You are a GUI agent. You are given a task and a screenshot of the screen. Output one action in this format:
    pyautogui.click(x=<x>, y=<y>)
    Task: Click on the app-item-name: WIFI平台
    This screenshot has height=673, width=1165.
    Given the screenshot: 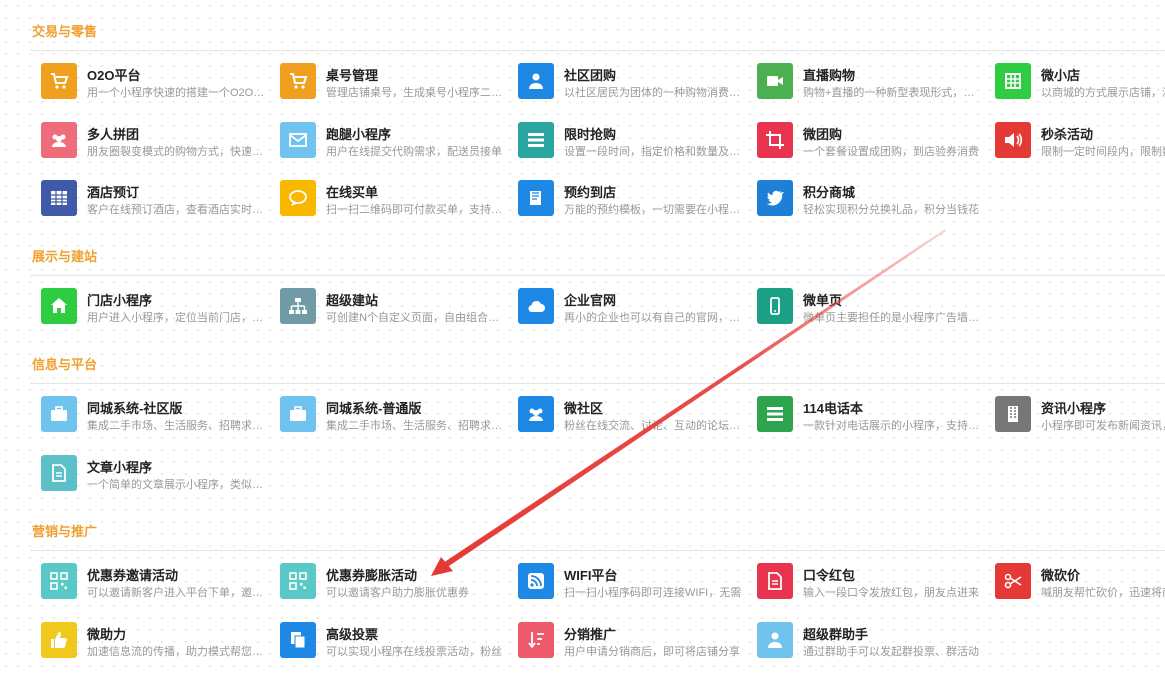 What is the action you would take?
    pyautogui.click(x=591, y=575)
    